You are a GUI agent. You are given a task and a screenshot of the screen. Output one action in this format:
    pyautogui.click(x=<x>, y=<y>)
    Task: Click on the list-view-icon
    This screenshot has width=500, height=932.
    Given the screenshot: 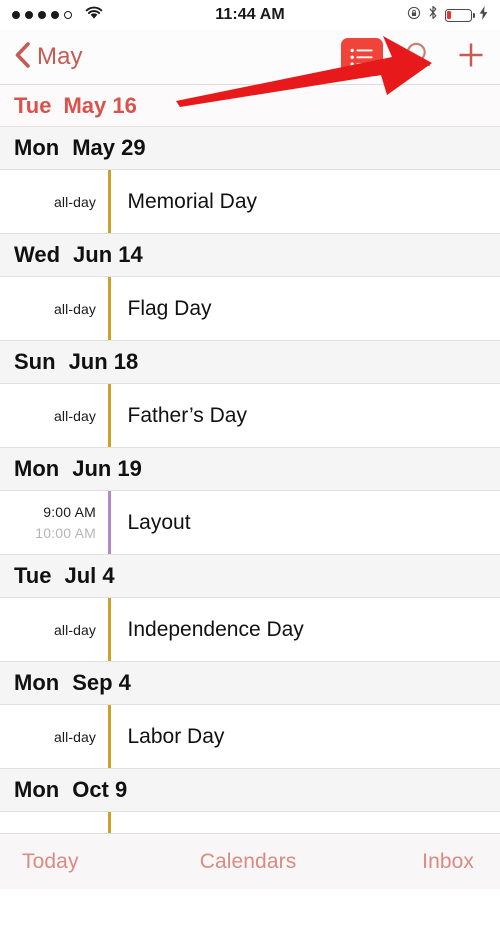 What is the action you would take?
    pyautogui.click(x=362, y=57)
    